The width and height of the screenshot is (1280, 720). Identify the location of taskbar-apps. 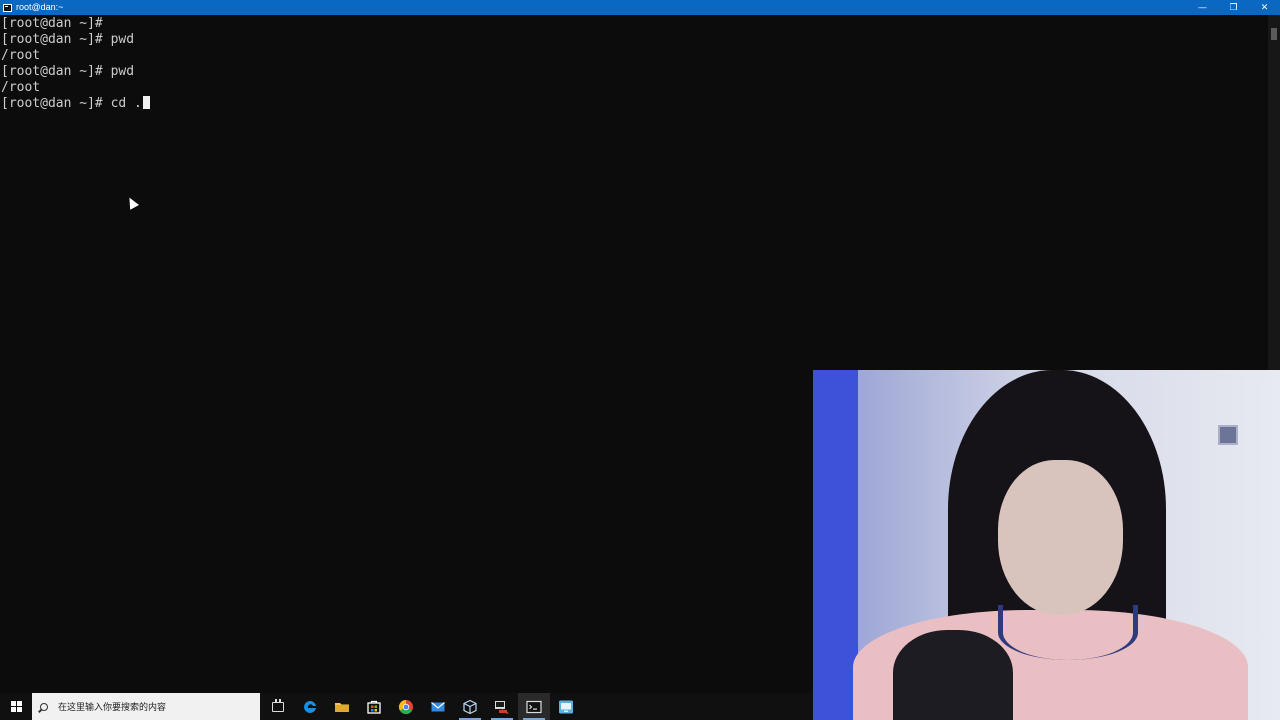
(422, 706).